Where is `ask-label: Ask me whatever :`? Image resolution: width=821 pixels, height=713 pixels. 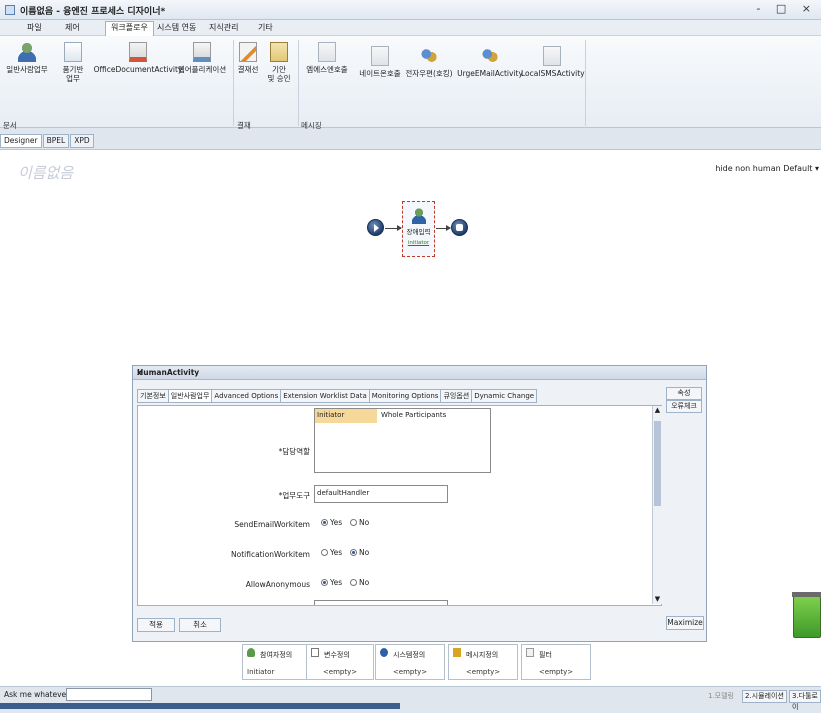
ask-label: Ask me whatever : is located at coordinates (39, 694).